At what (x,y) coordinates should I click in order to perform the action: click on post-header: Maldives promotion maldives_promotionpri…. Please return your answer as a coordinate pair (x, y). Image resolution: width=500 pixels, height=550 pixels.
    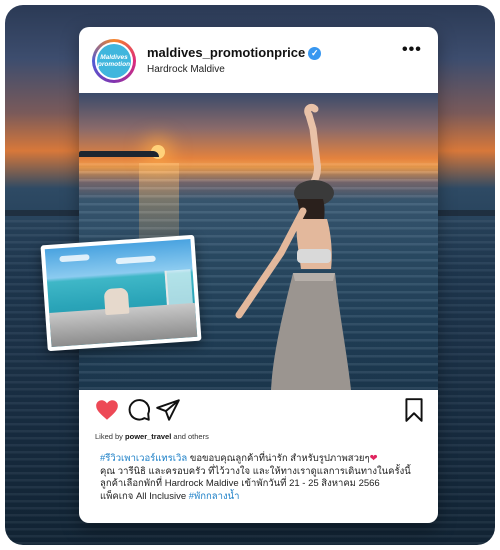
    Looking at the image, I should click on (258, 60).